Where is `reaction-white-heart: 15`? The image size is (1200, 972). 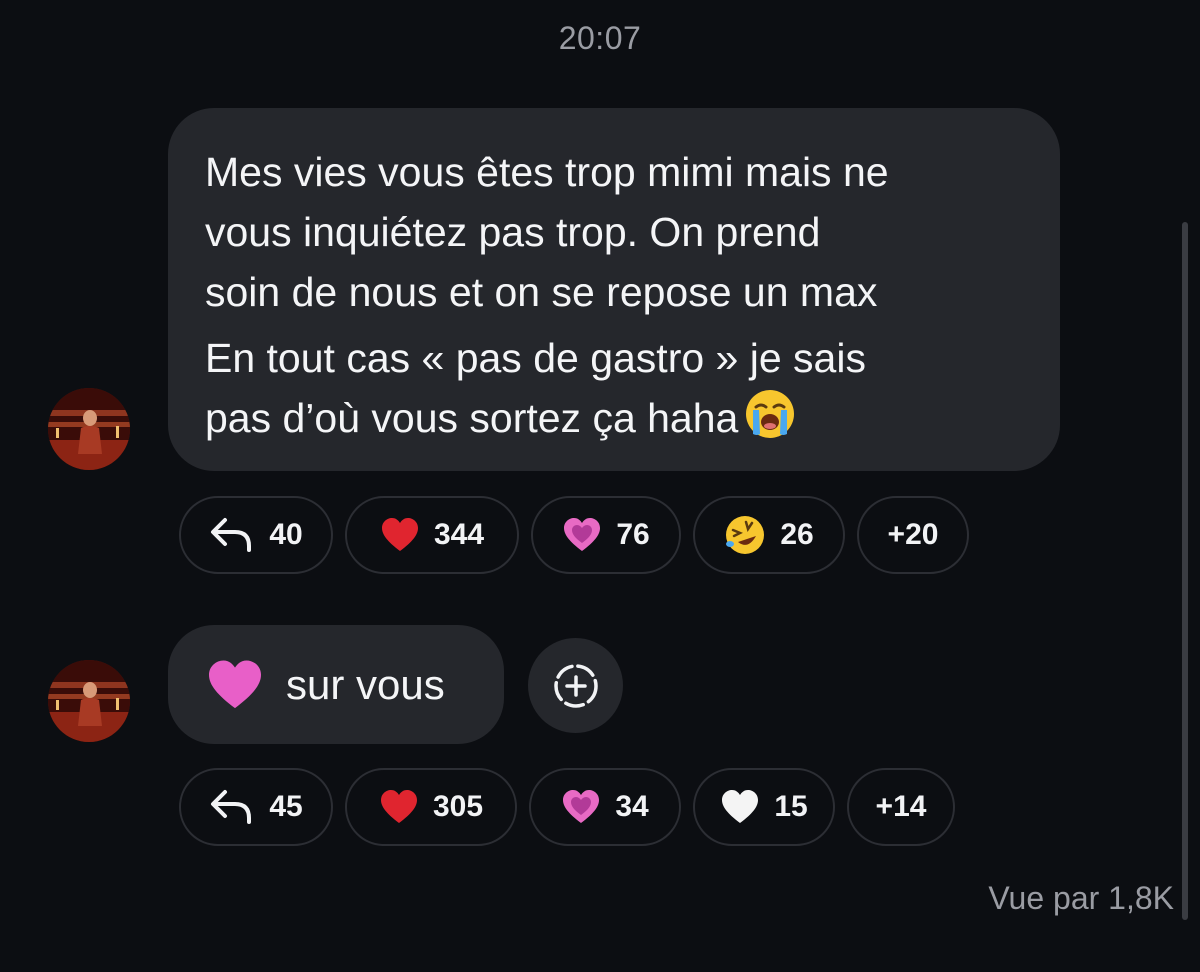 reaction-white-heart: 15 is located at coordinates (764, 807).